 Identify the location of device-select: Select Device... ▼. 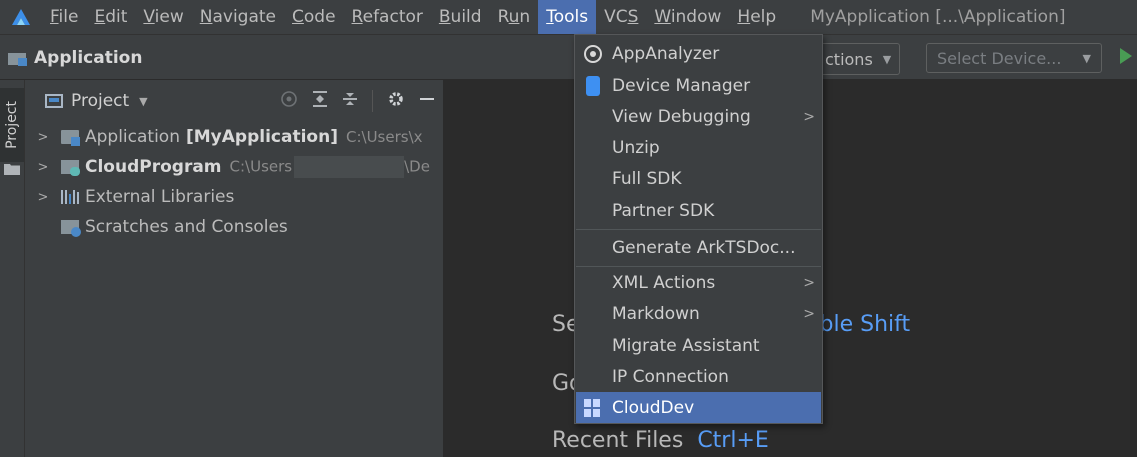
(1014, 58).